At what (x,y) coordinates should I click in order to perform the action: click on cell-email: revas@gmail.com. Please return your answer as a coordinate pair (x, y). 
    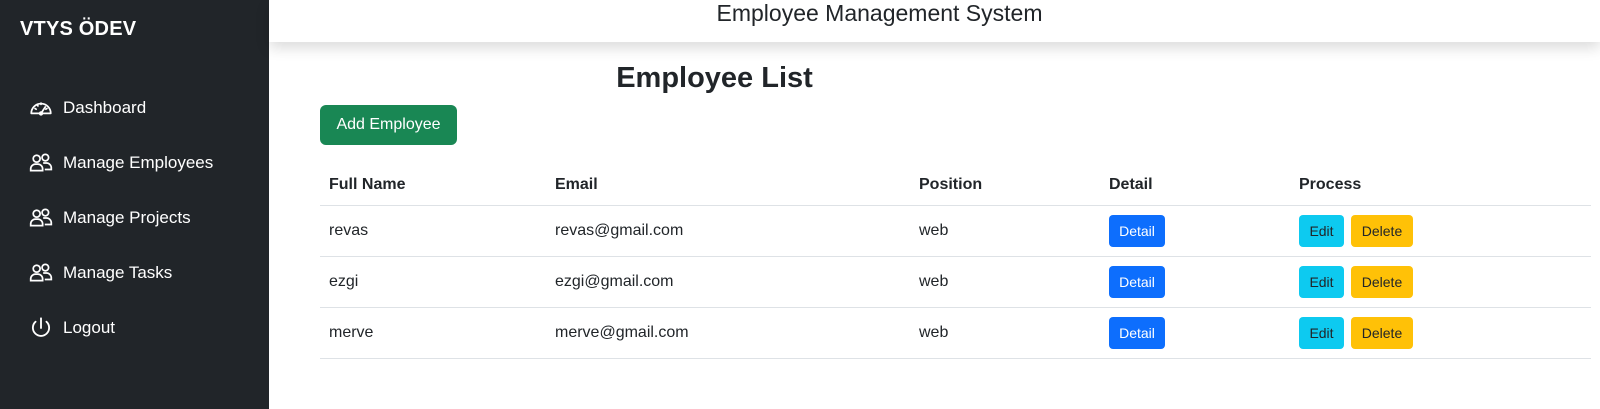
    Looking at the image, I should click on (728, 231).